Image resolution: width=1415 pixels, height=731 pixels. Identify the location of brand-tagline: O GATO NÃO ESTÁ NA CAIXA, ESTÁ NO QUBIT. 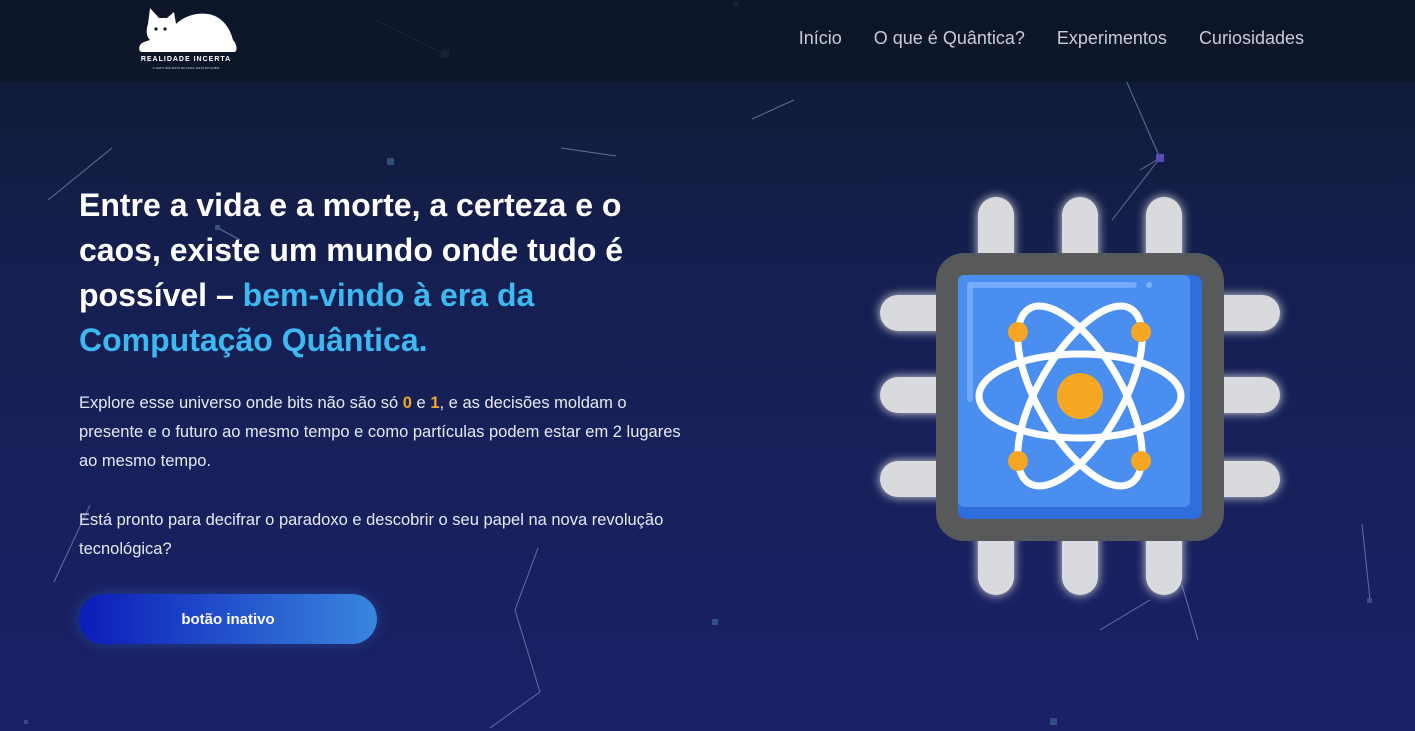
(186, 68).